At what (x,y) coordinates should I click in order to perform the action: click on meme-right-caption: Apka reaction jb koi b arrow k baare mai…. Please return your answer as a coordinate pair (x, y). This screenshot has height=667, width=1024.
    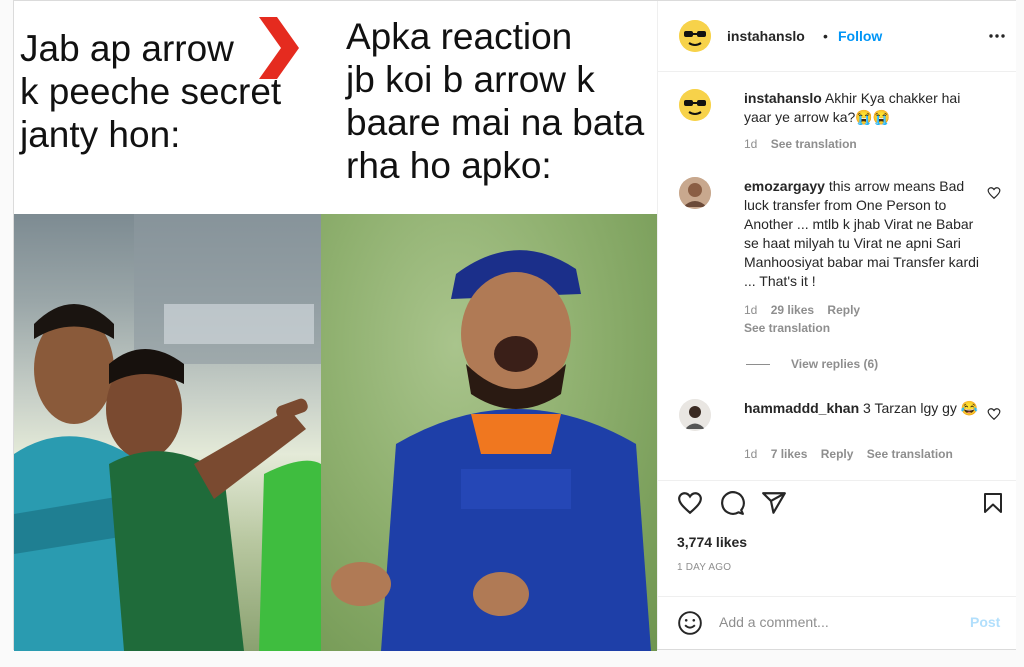
    Looking at the image, I should click on (495, 101).